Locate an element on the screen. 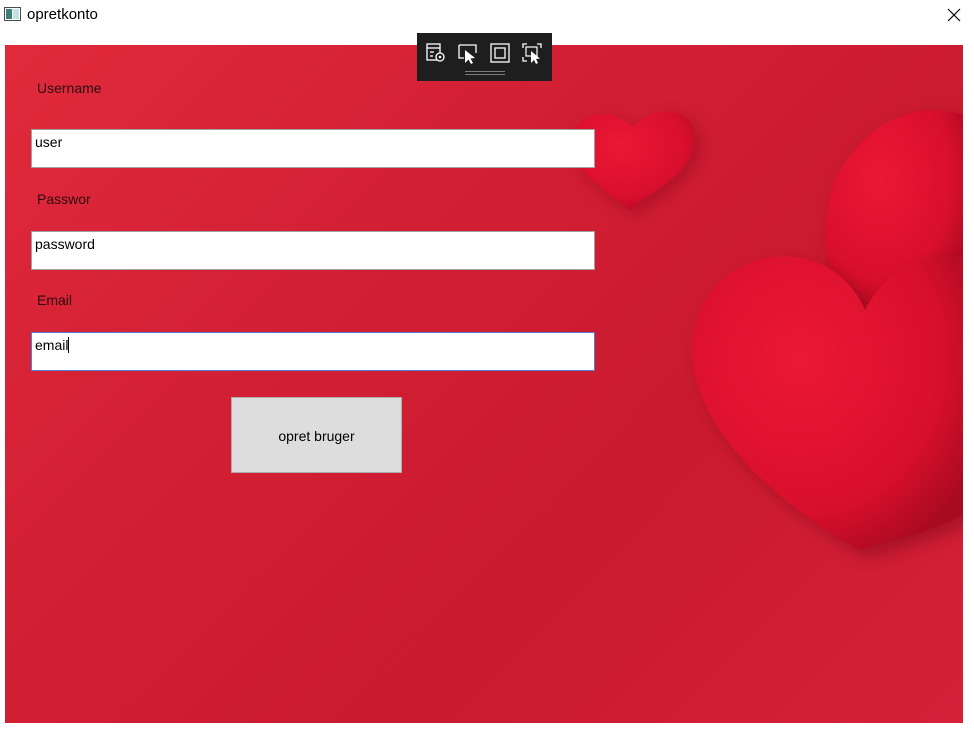 The image size is (974, 736). text-caret is located at coordinates (69, 345).